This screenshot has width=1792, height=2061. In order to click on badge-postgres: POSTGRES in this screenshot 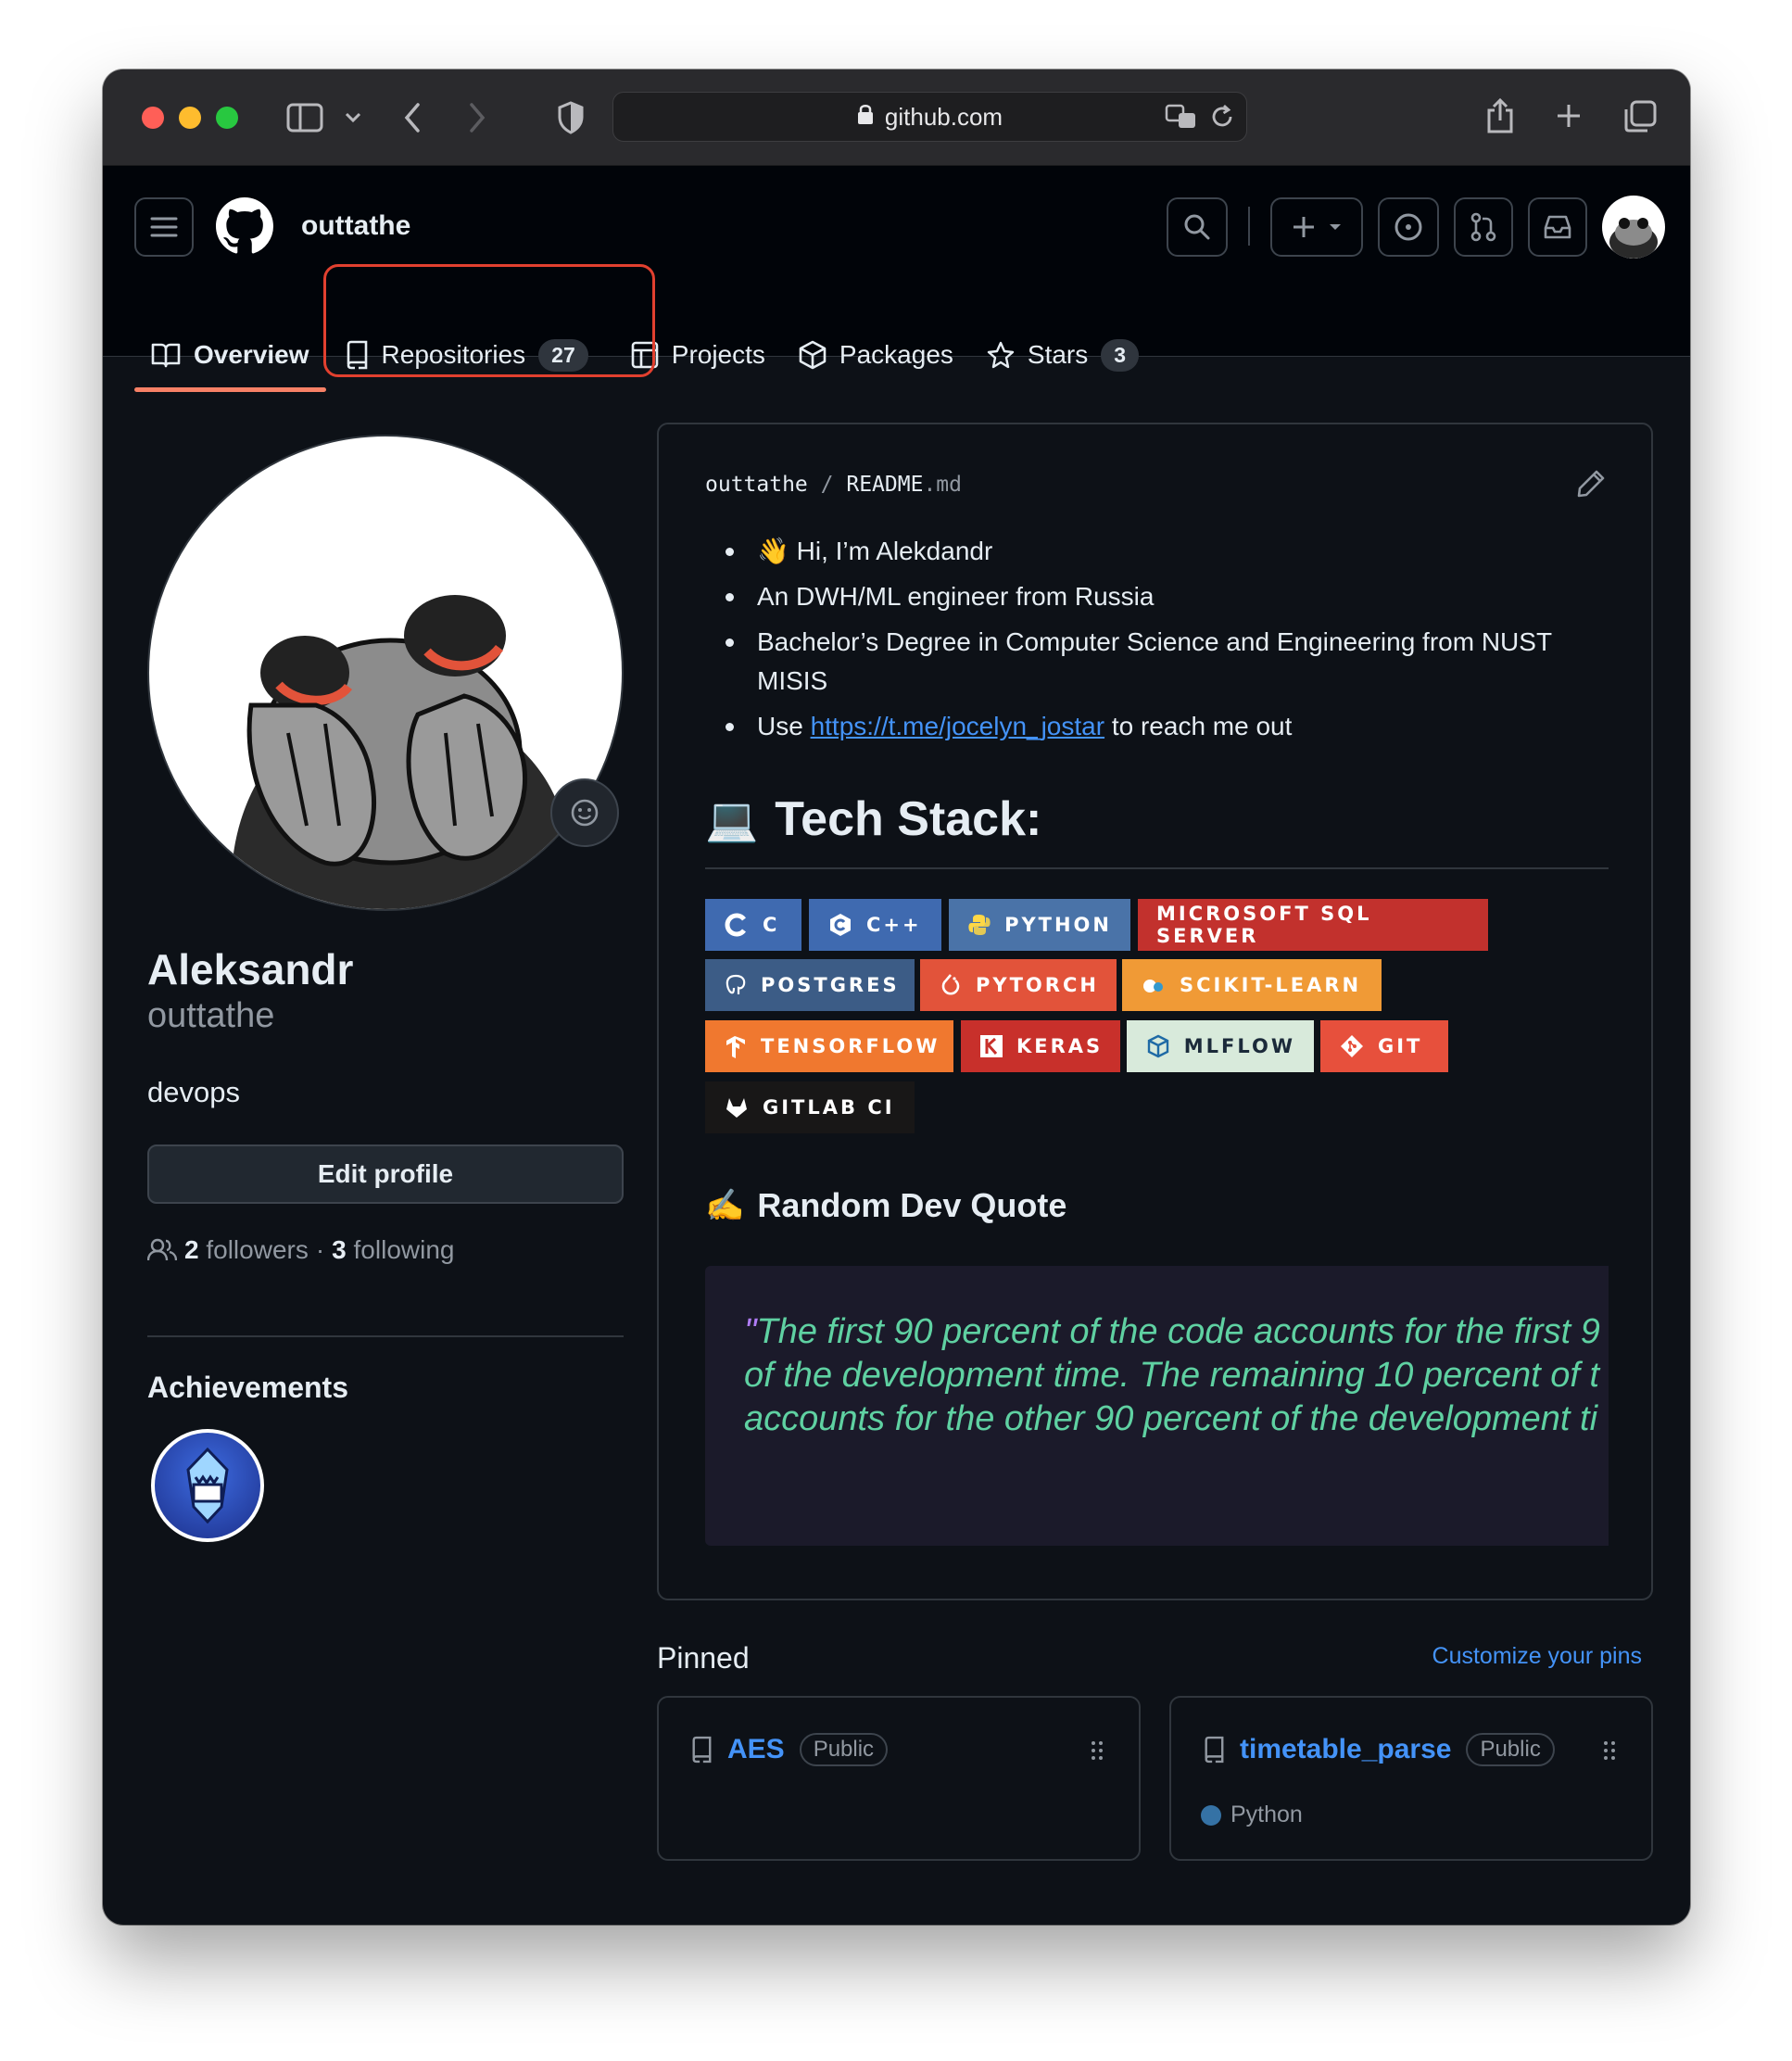, I will do `click(810, 985)`.